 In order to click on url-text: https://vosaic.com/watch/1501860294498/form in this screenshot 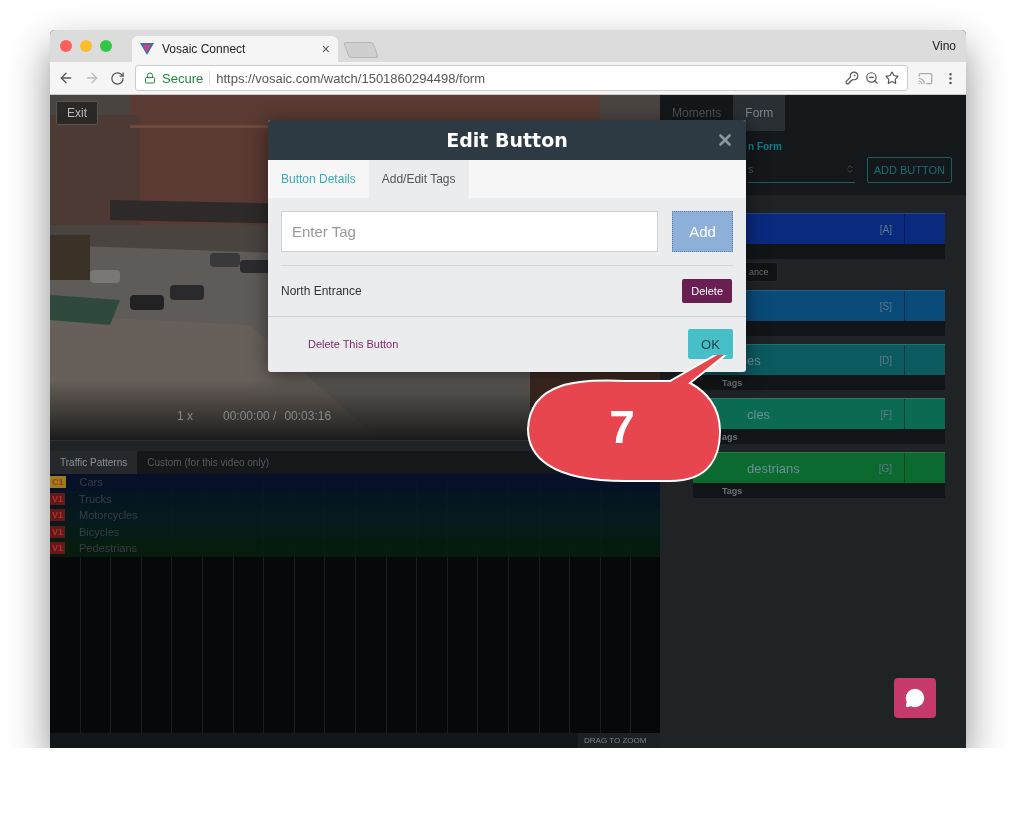, I will do `click(351, 78)`.